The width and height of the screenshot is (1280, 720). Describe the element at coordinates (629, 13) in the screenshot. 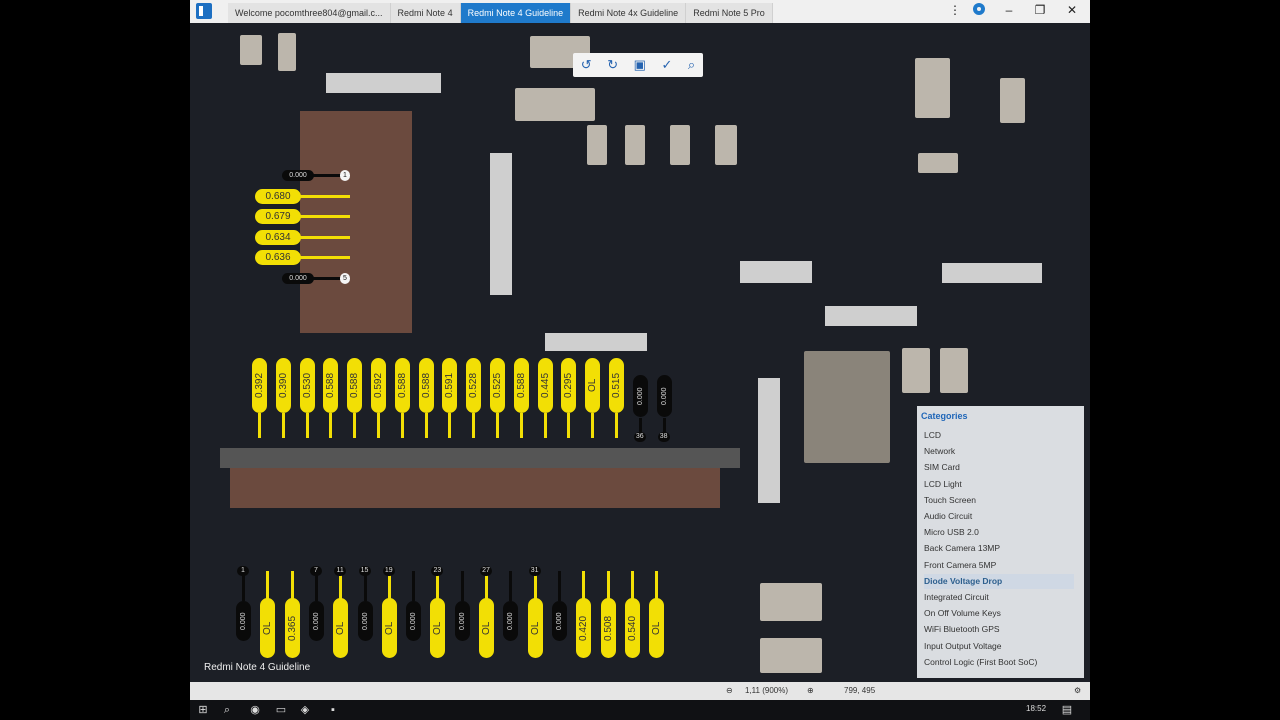

I see `tab-3: Redmi Note 4x Guideline` at that location.